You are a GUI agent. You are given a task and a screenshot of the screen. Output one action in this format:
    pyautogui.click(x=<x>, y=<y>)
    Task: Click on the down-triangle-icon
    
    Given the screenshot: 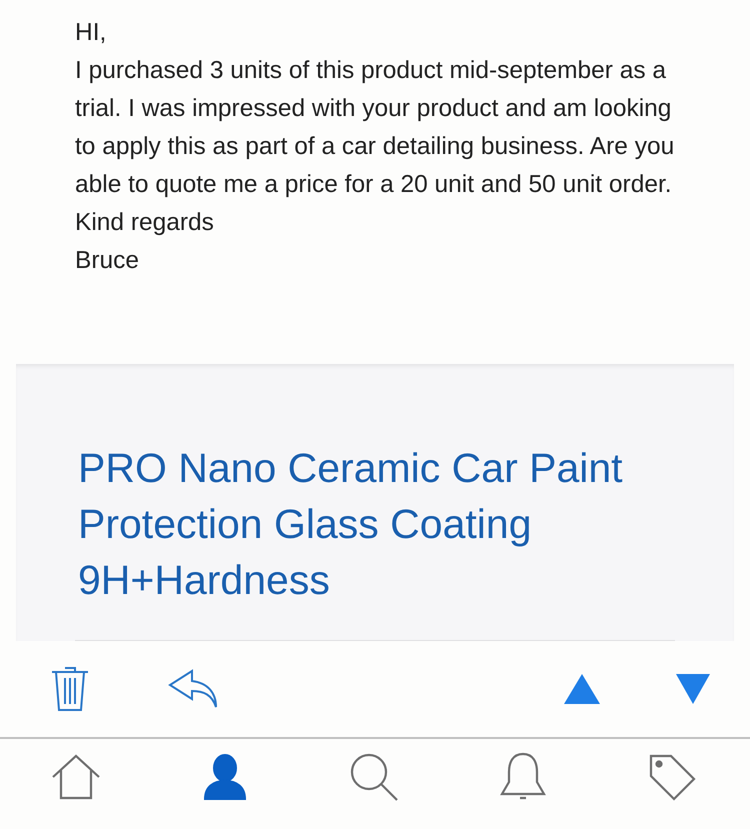 What is the action you would take?
    pyautogui.click(x=693, y=689)
    